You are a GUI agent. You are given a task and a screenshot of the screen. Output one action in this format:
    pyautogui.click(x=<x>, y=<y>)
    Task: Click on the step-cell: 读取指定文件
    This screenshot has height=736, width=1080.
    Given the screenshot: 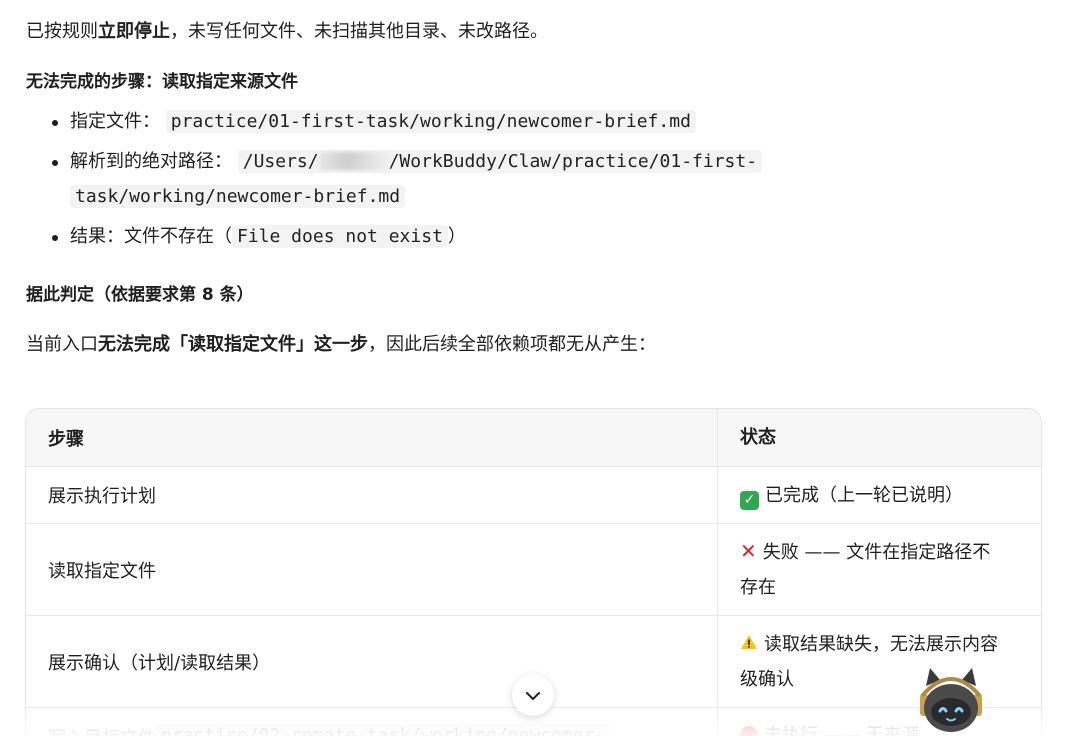 What is the action you would take?
    pyautogui.click(x=372, y=569)
    